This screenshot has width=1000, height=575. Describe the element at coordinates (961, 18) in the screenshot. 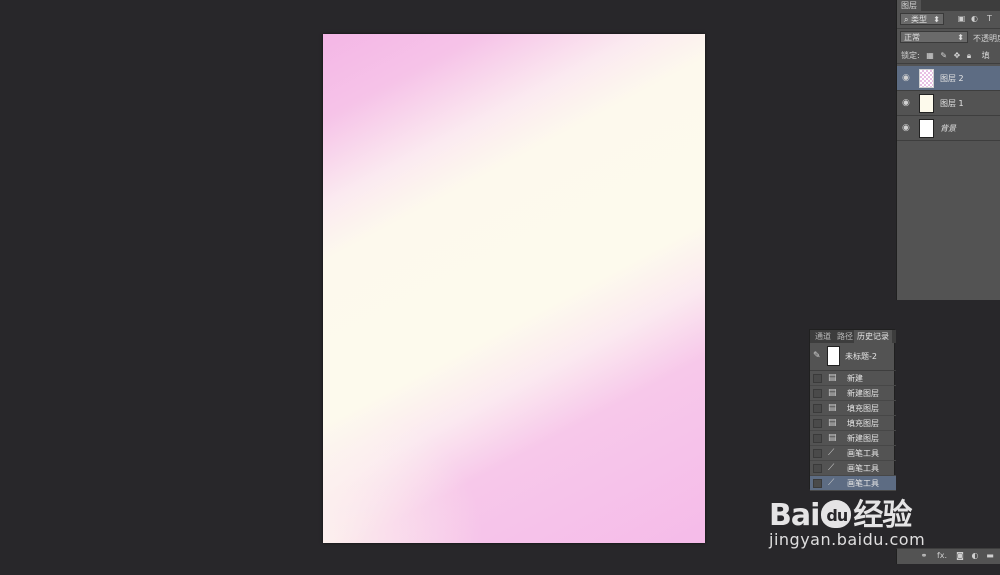

I see `image-filter-icon: ▣` at that location.